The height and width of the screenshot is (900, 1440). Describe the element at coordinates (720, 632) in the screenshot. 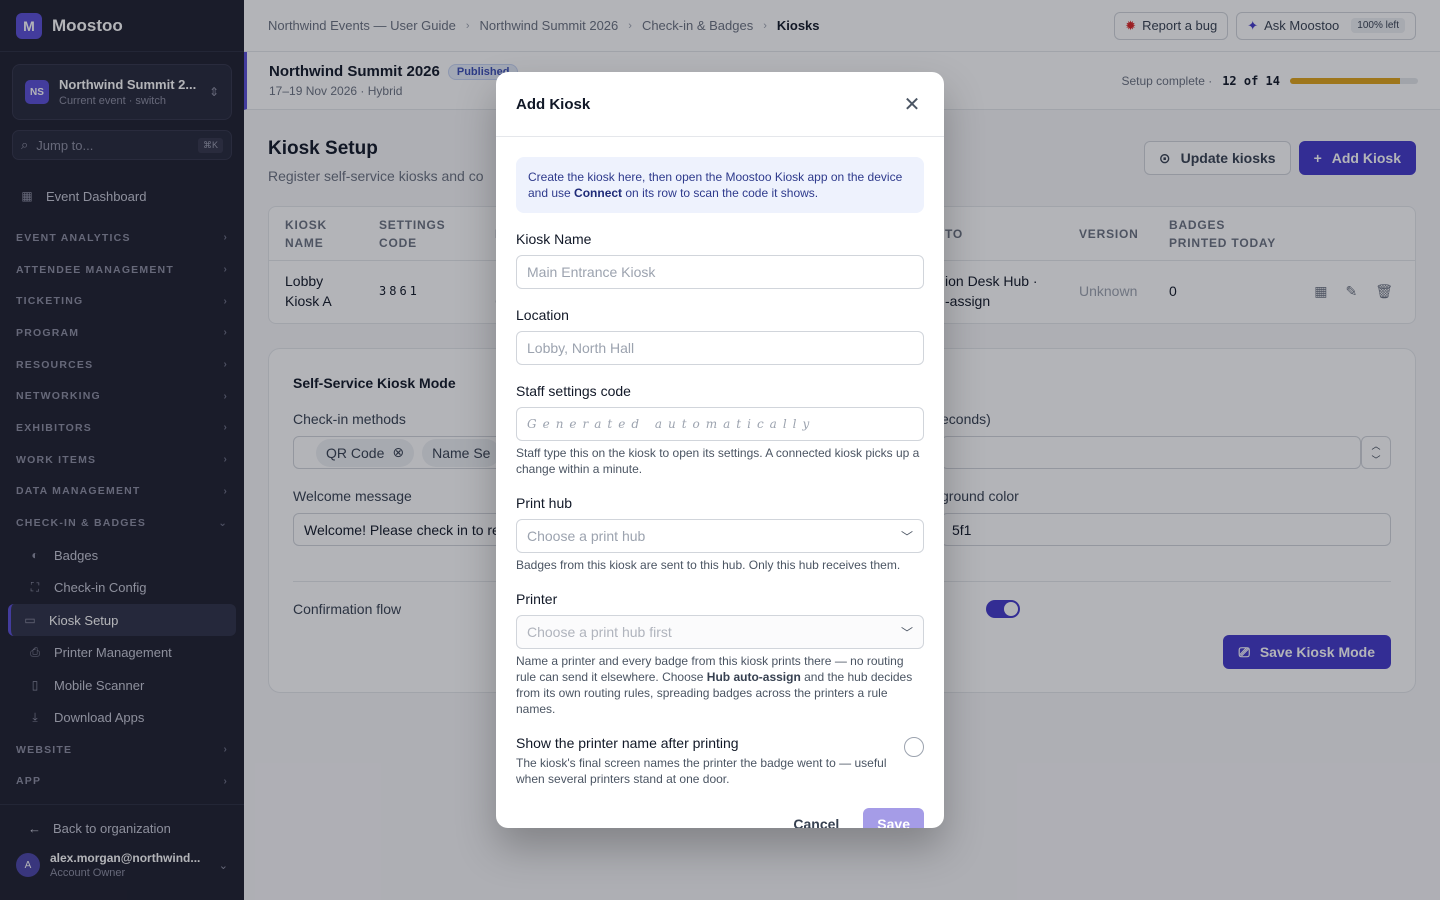

I see `printer-select: Choose a print hub first ﹀` at that location.